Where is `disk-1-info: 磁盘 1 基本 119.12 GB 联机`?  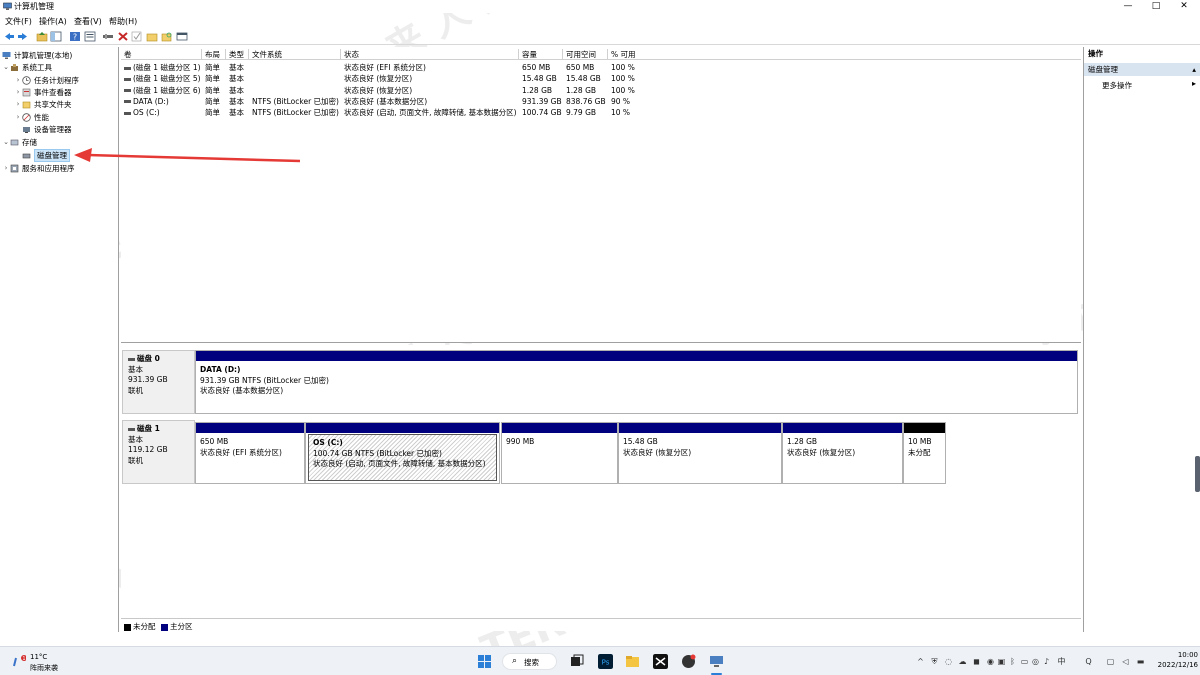
disk-1-info: 磁盘 1 基本 119.12 GB 联机 is located at coordinates (158, 452).